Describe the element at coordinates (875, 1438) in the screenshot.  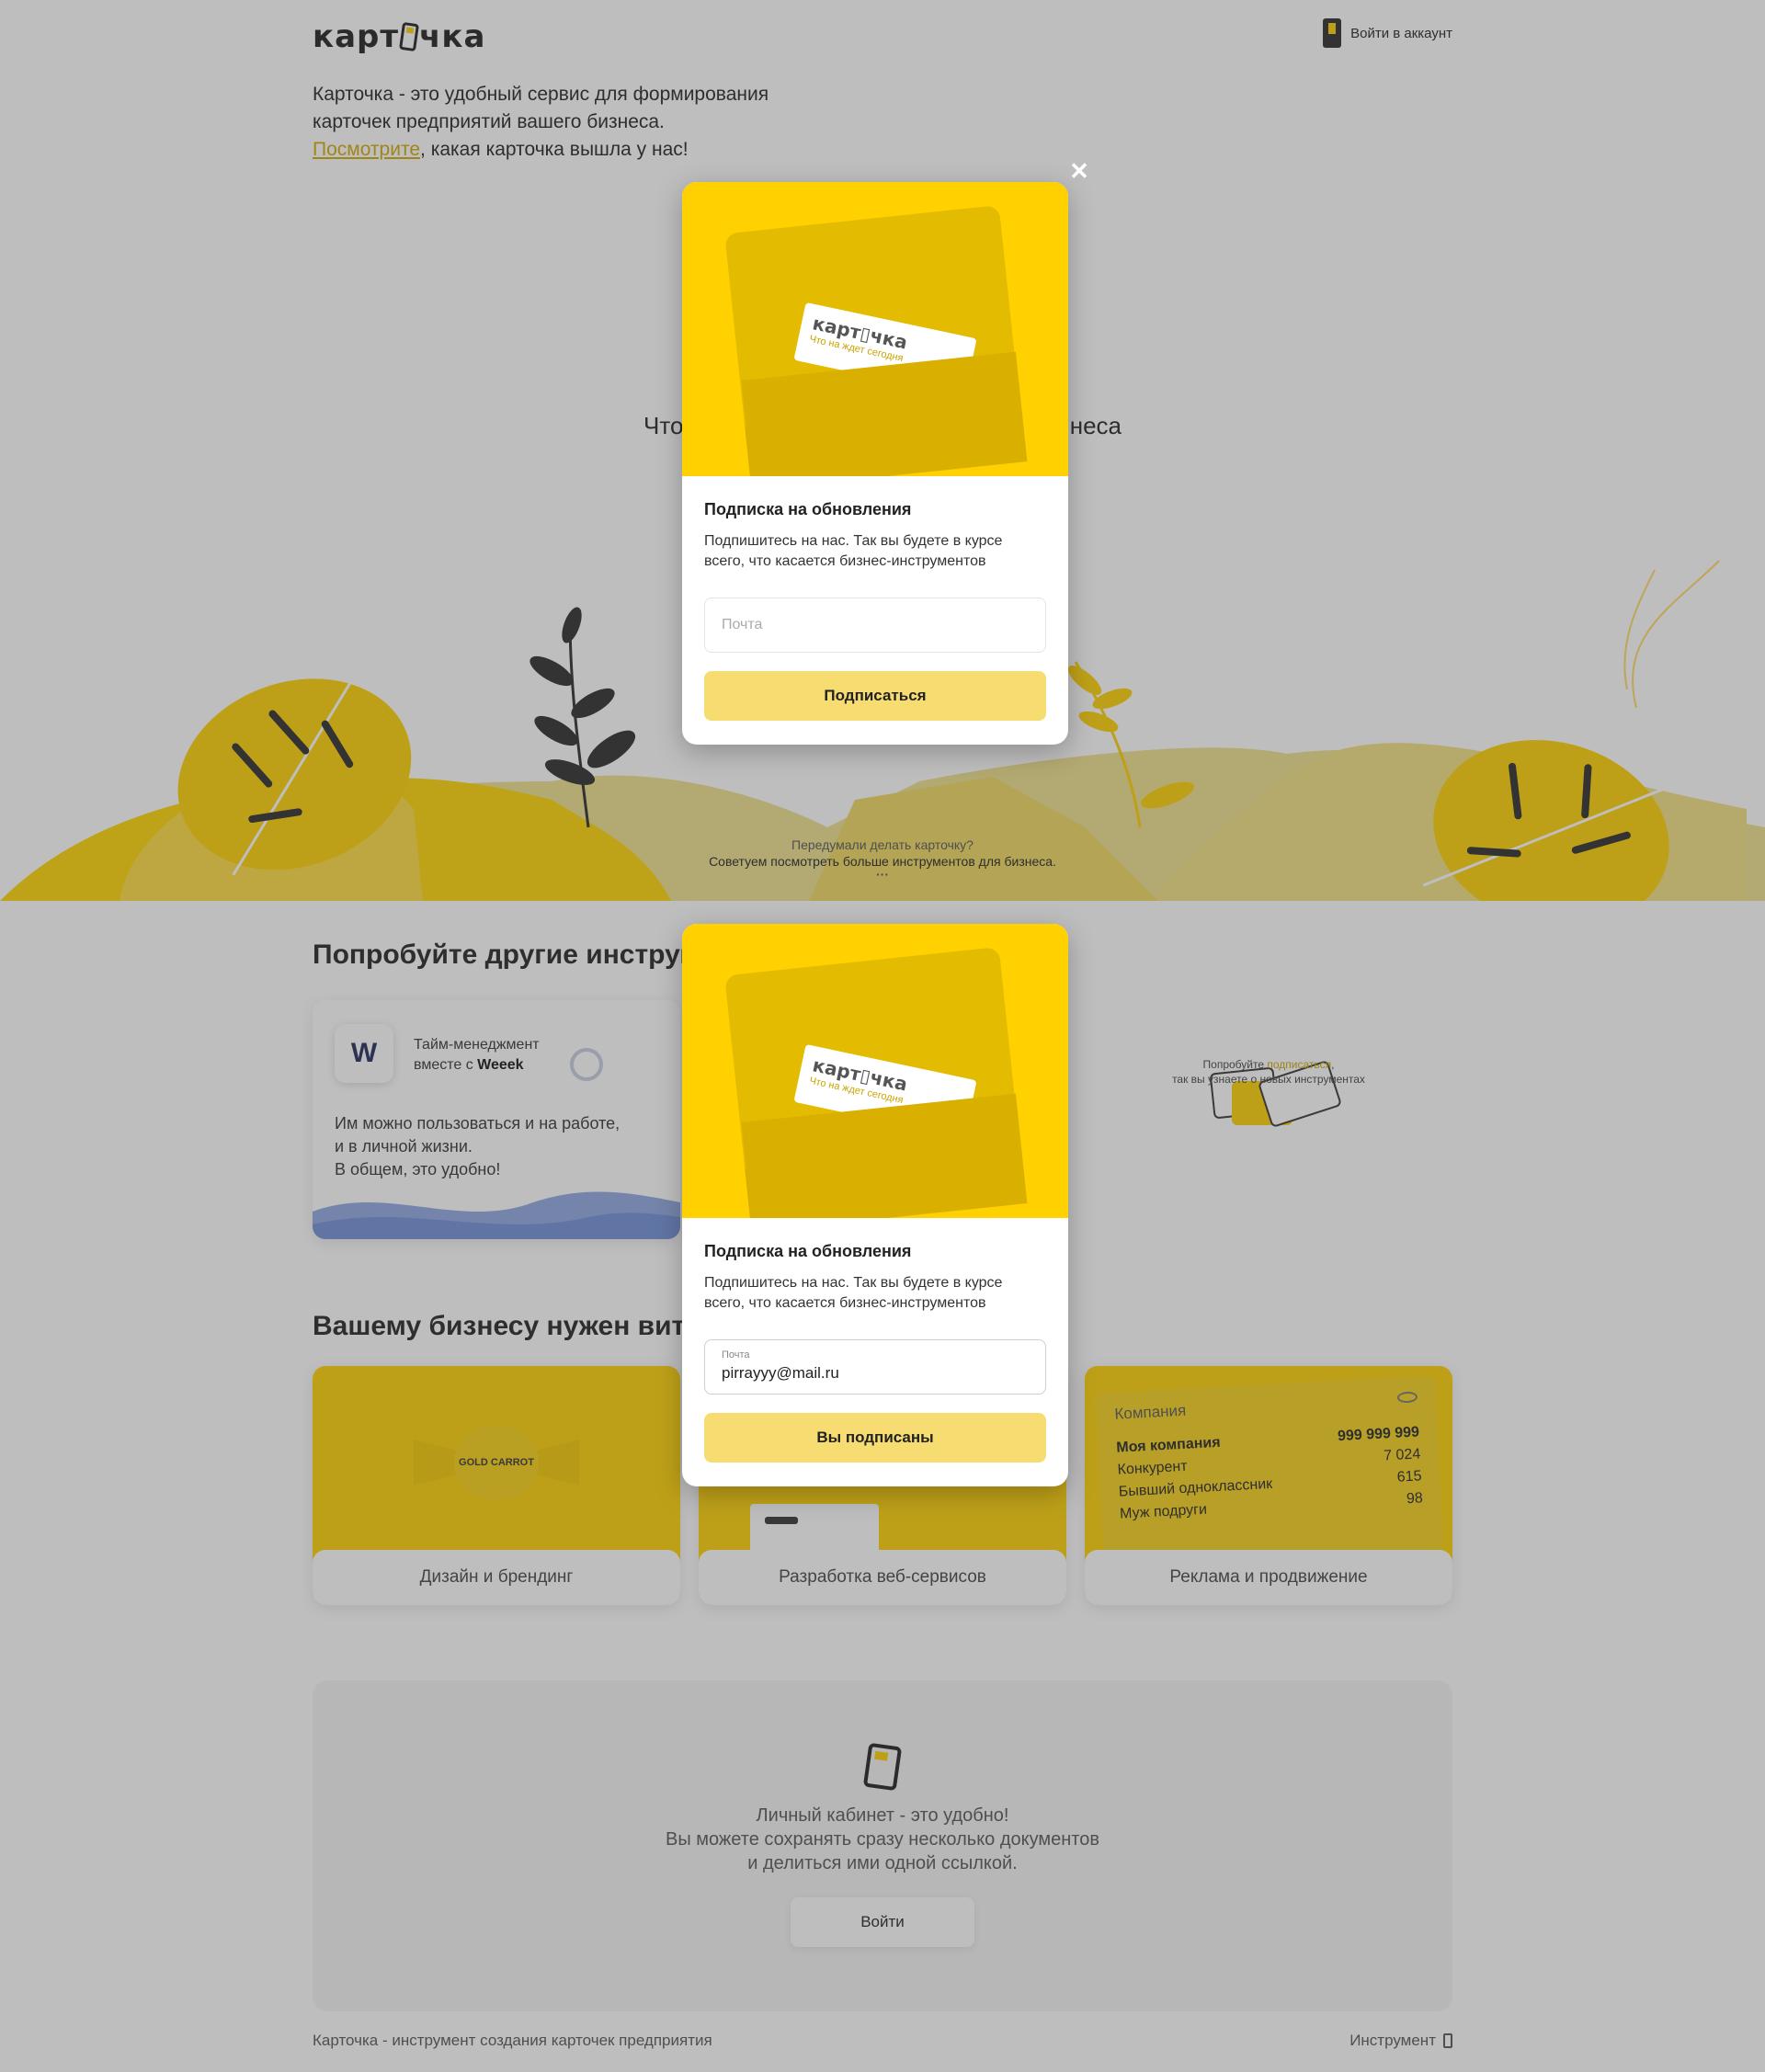
I see `subscribed-button: Вы подписаны` at that location.